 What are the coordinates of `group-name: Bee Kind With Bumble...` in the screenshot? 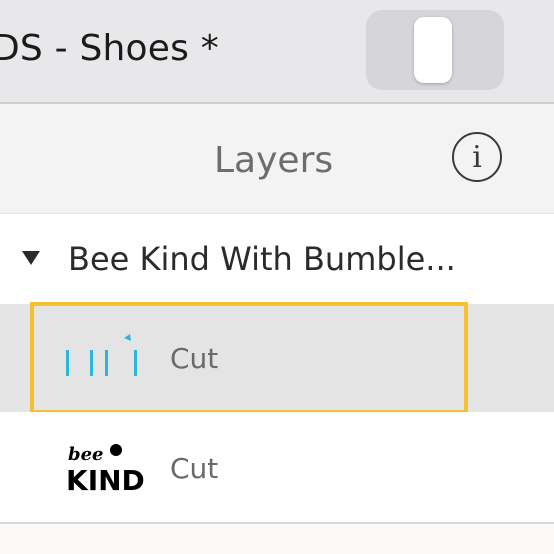 It's located at (262, 259).